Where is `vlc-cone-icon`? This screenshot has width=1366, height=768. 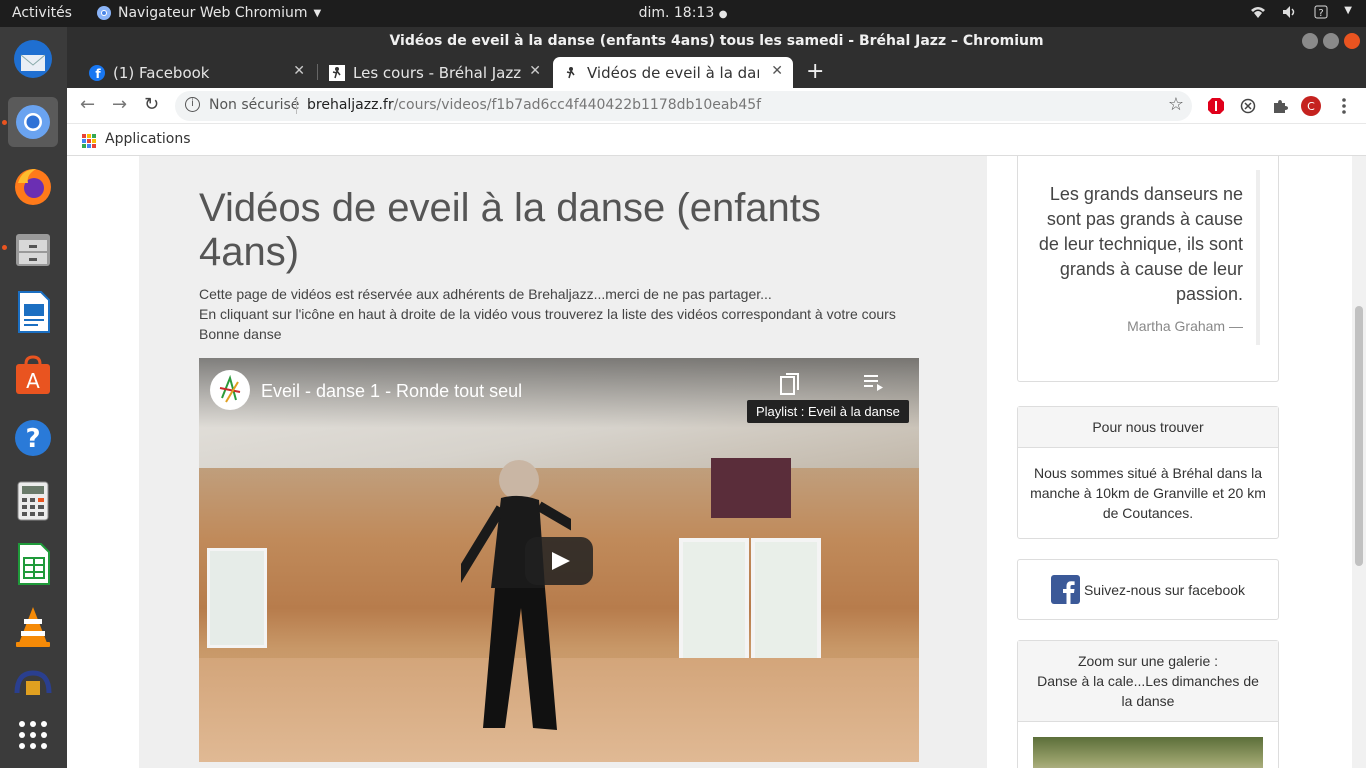
vlc-cone-icon is located at coordinates (33, 627).